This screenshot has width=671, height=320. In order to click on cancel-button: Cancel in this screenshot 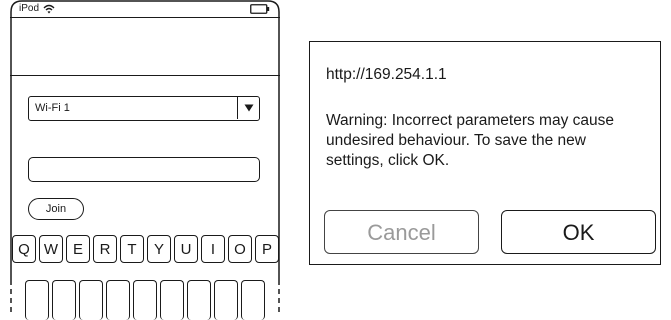, I will do `click(401, 232)`.